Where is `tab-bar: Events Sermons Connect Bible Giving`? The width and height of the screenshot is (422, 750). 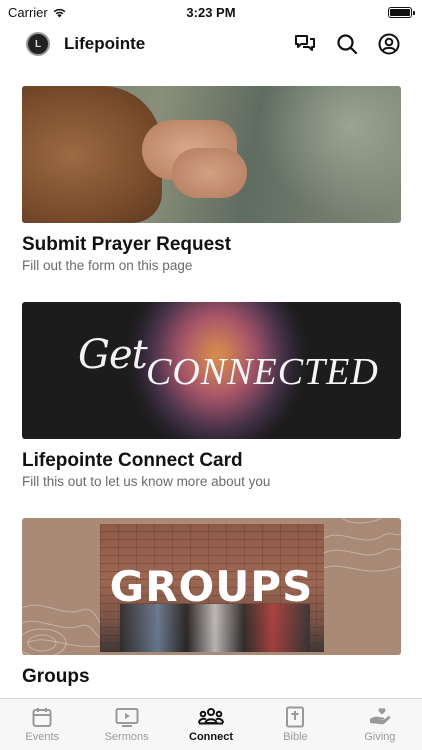
tab-bar: Events Sermons Connect Bible Giving is located at coordinates (211, 724).